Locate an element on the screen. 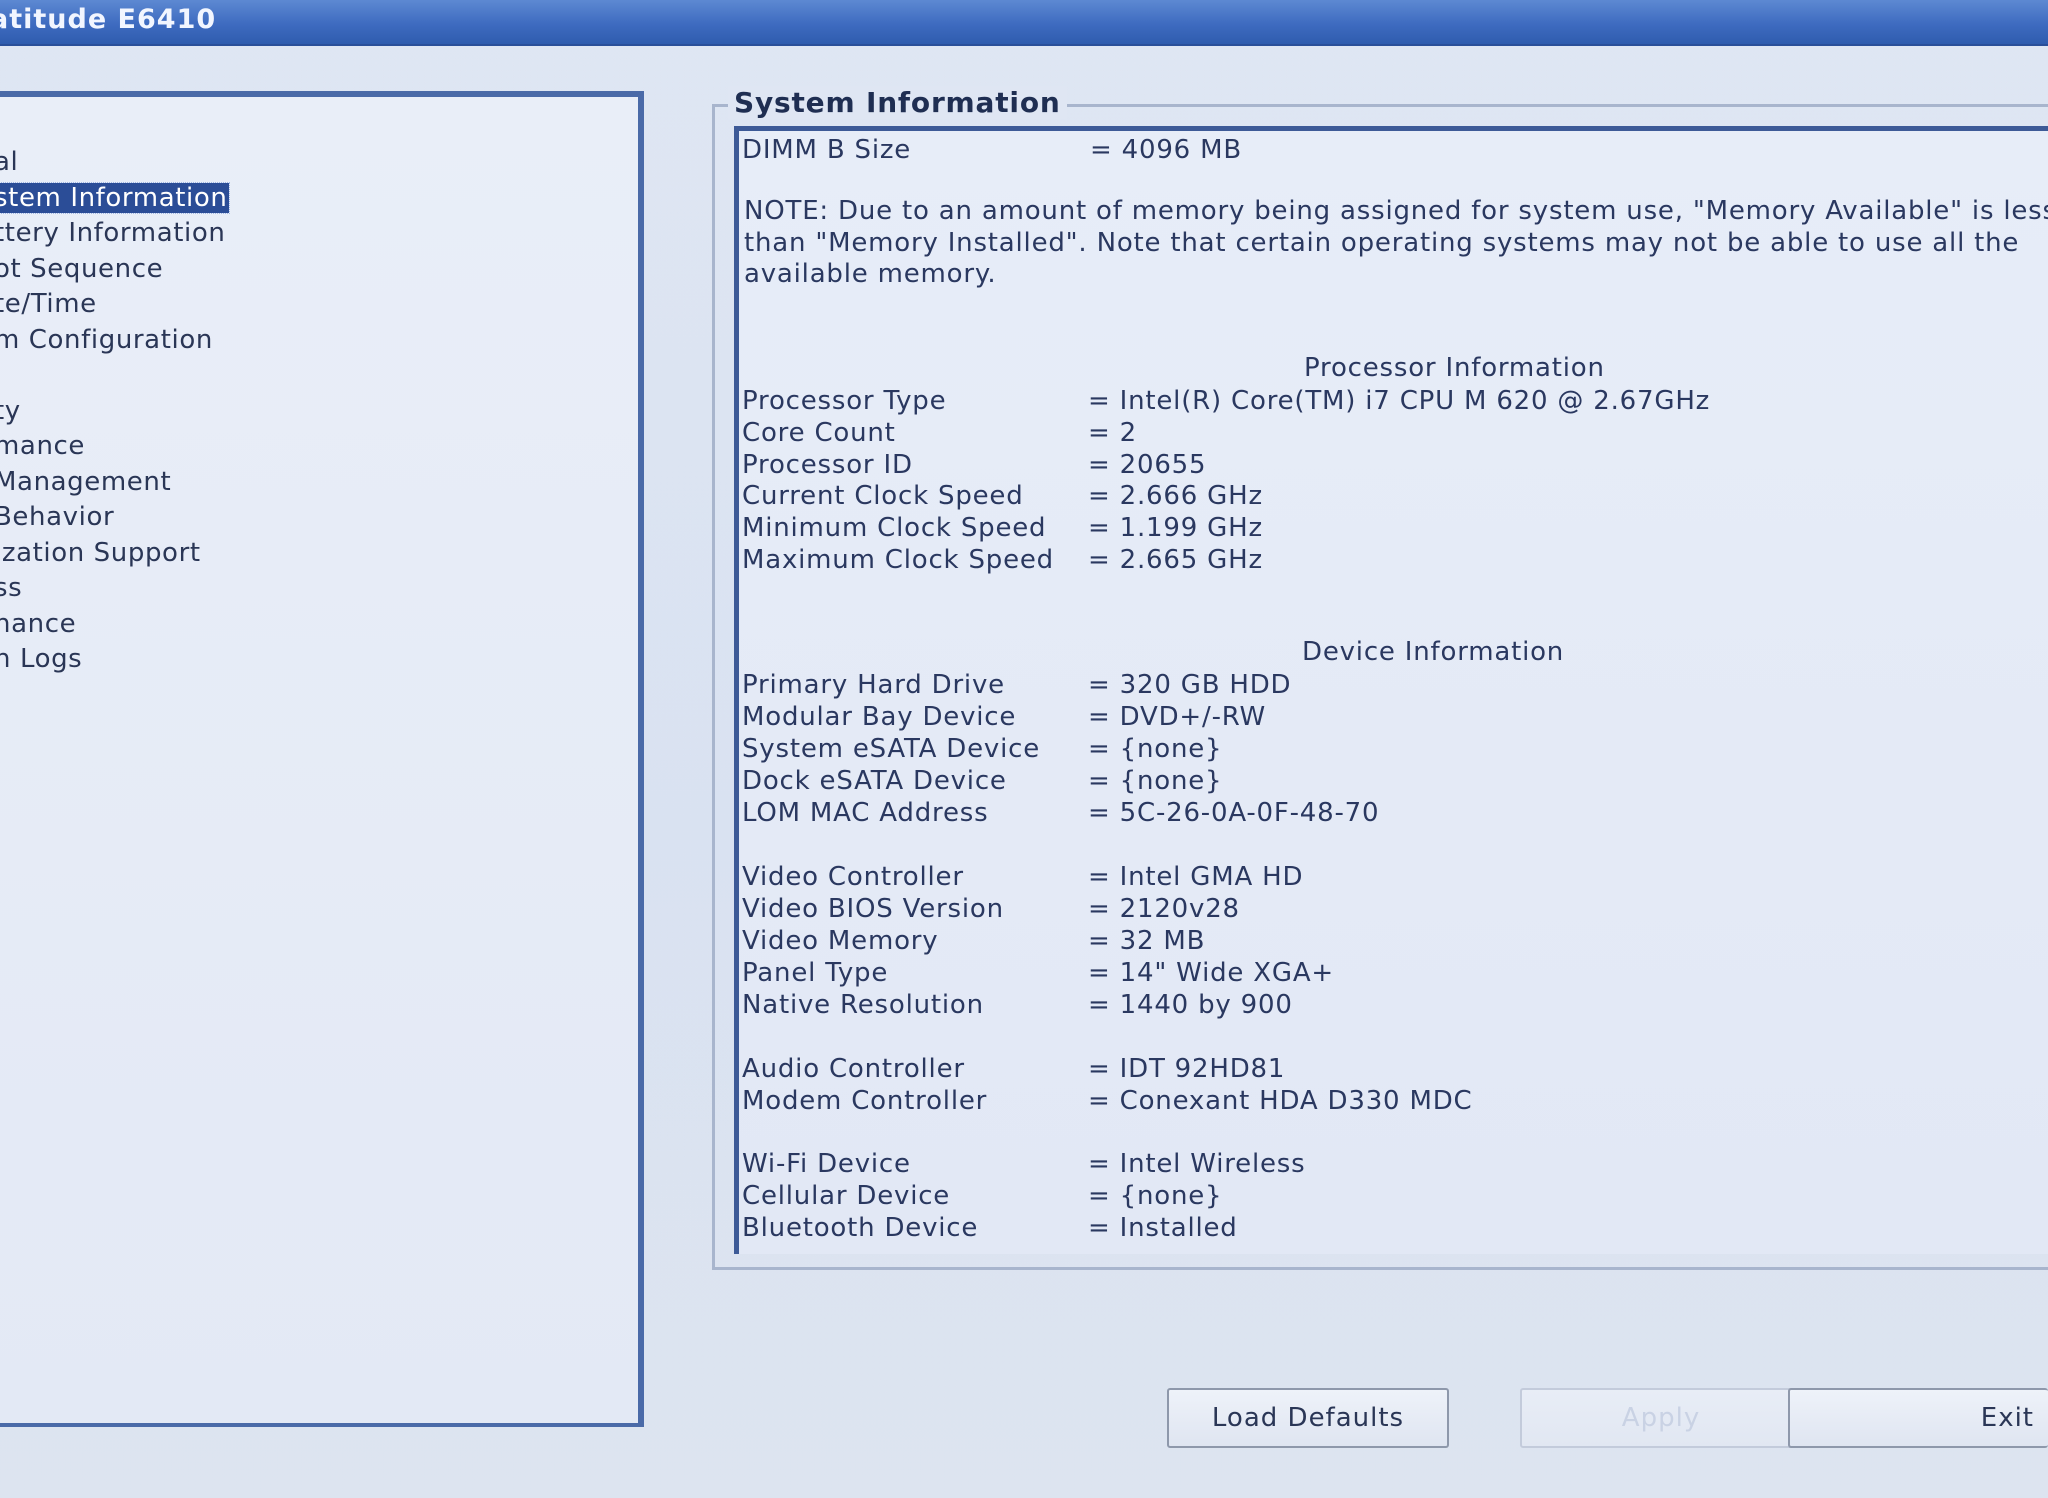  info-value: = 1.199 GHz is located at coordinates (1175, 528).